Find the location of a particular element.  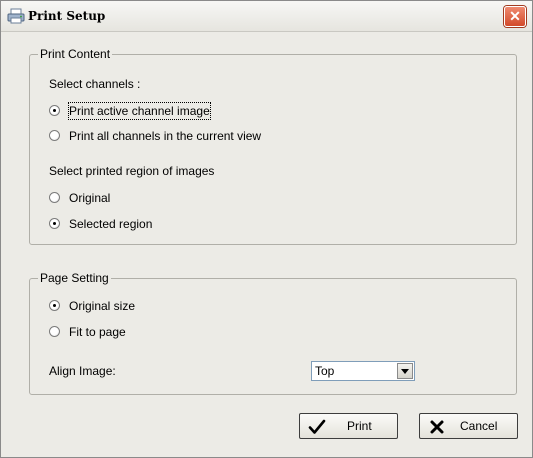

select-region-label: Select printed region of images is located at coordinates (132, 171).